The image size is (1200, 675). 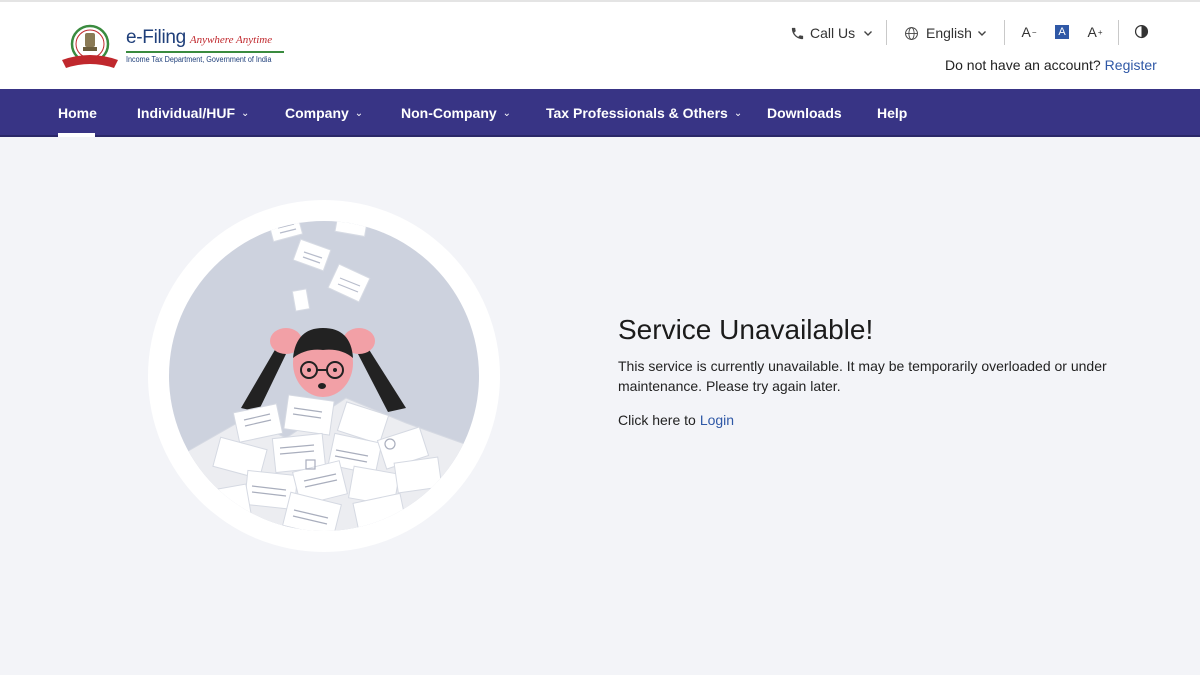 I want to click on emblem-icon, so click(x=90, y=46).